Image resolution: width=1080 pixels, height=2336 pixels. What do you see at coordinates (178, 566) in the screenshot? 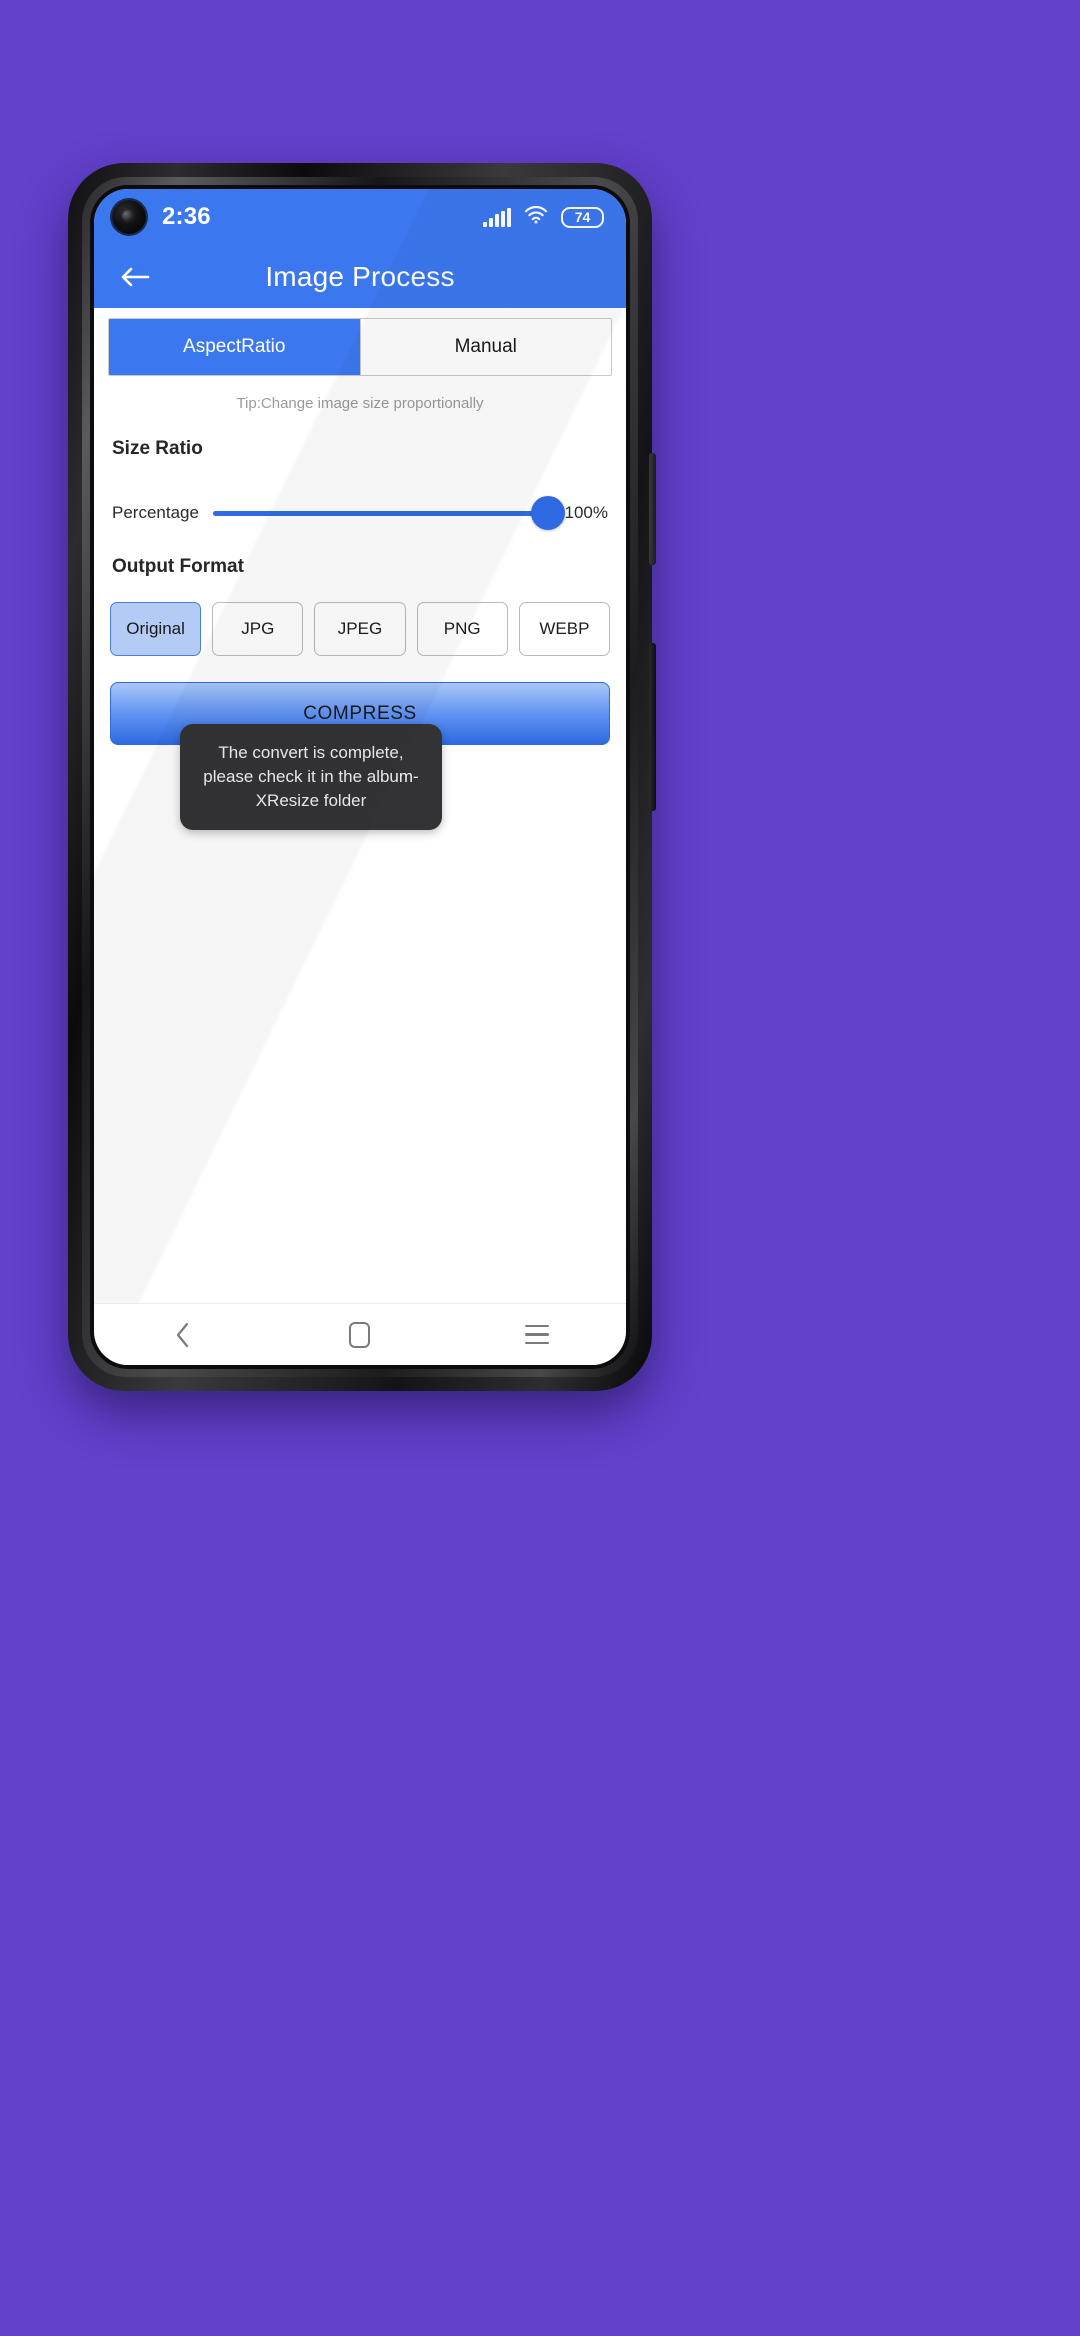
I see `output-format-title: Output Format` at bounding box center [178, 566].